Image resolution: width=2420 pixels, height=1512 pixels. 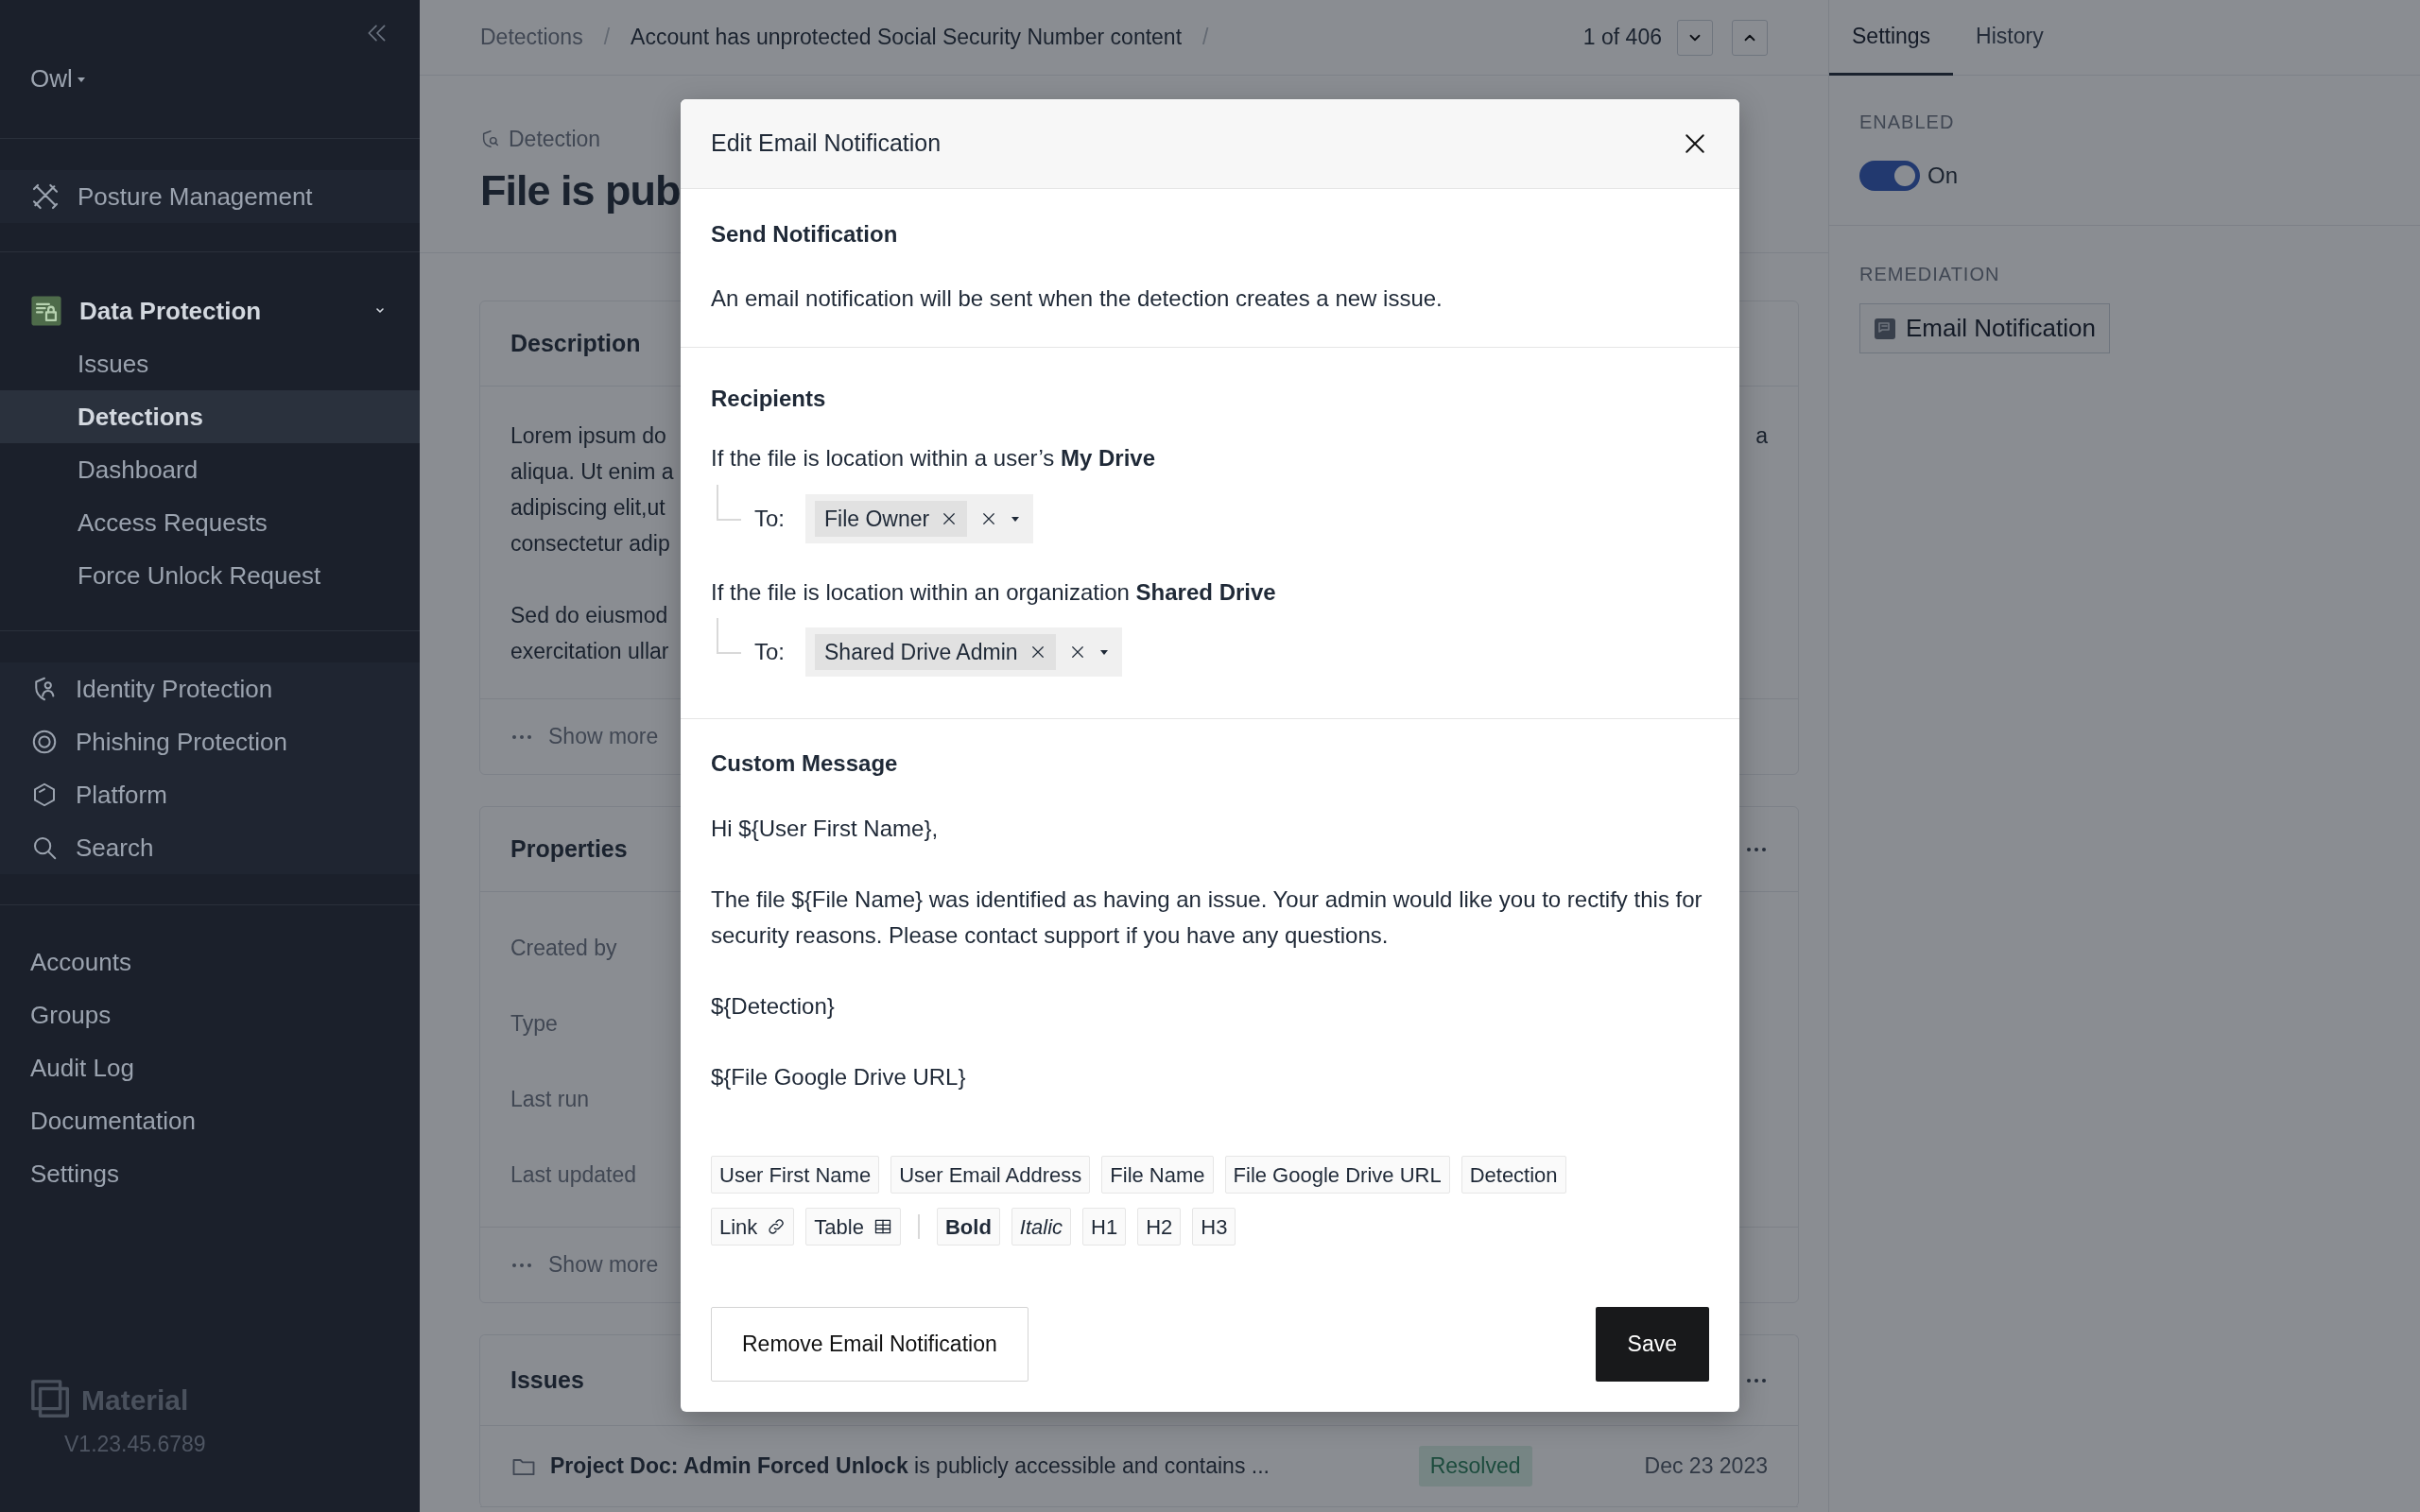 What do you see at coordinates (1907, 122) in the screenshot?
I see `section-label: ENABLED` at bounding box center [1907, 122].